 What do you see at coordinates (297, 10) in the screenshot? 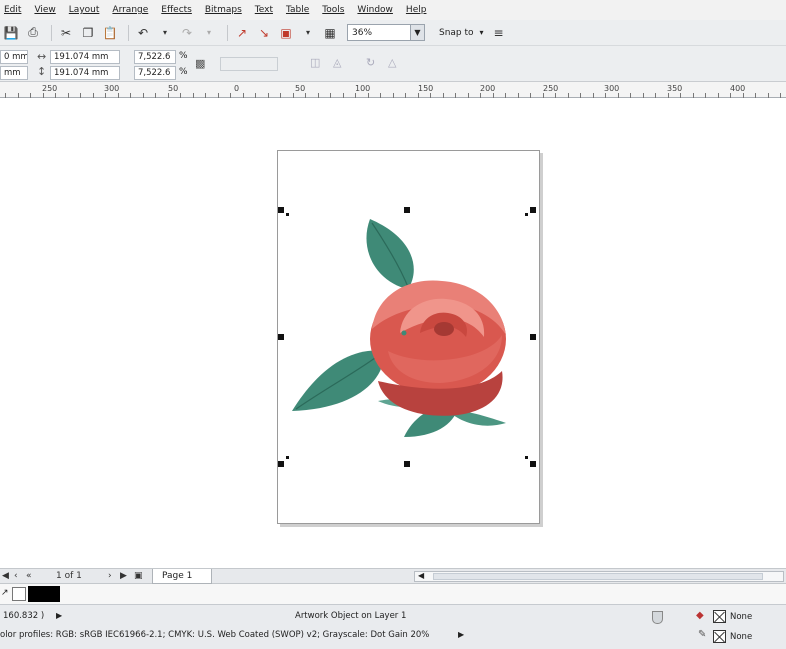
I see `menu-table: Table` at bounding box center [297, 10].